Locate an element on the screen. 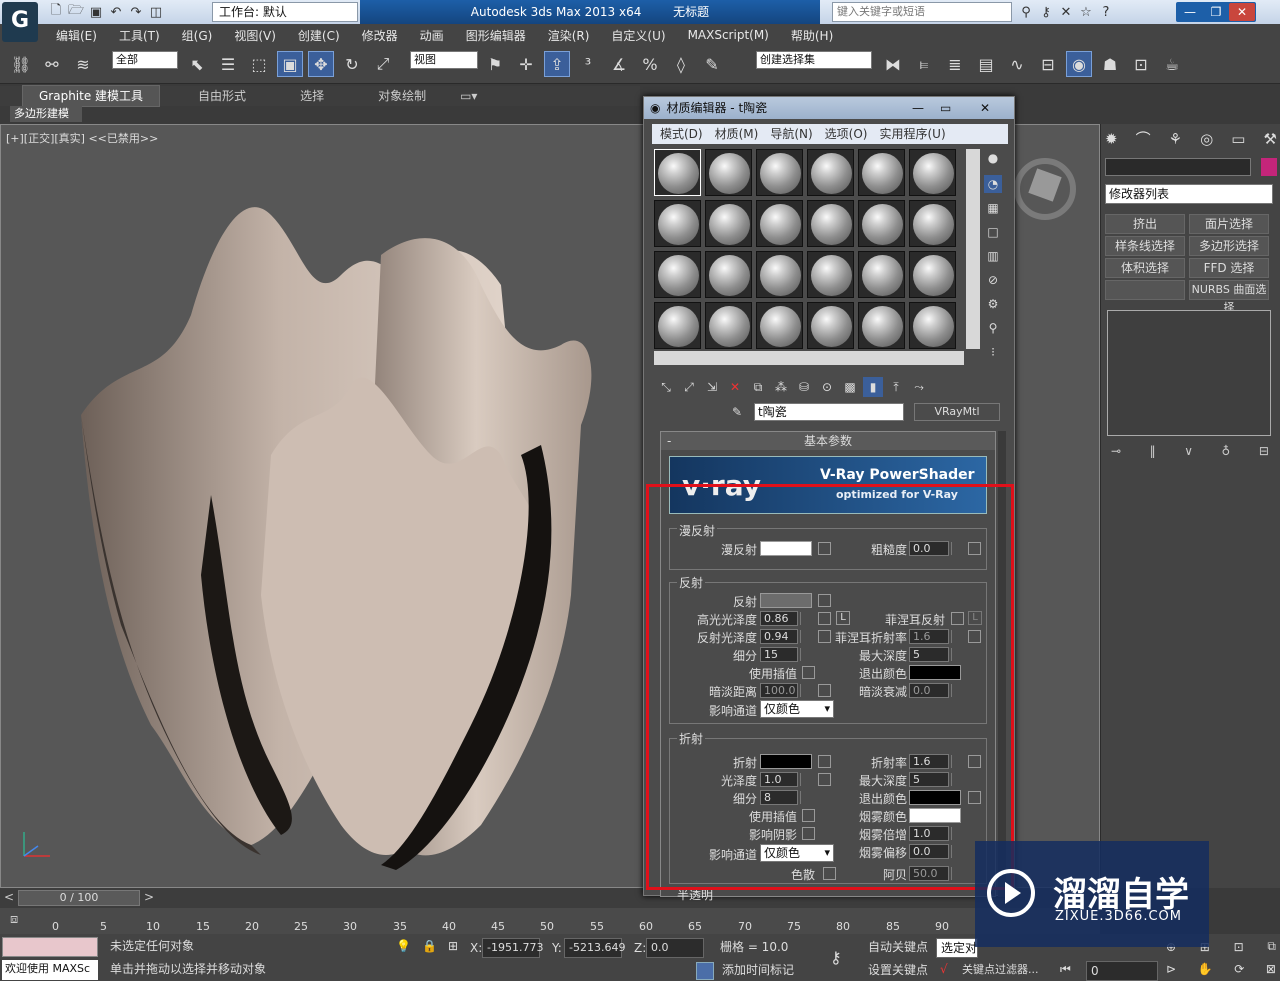 The width and height of the screenshot is (1280, 981). y-coord-field: -5213.649 is located at coordinates (594, 948).